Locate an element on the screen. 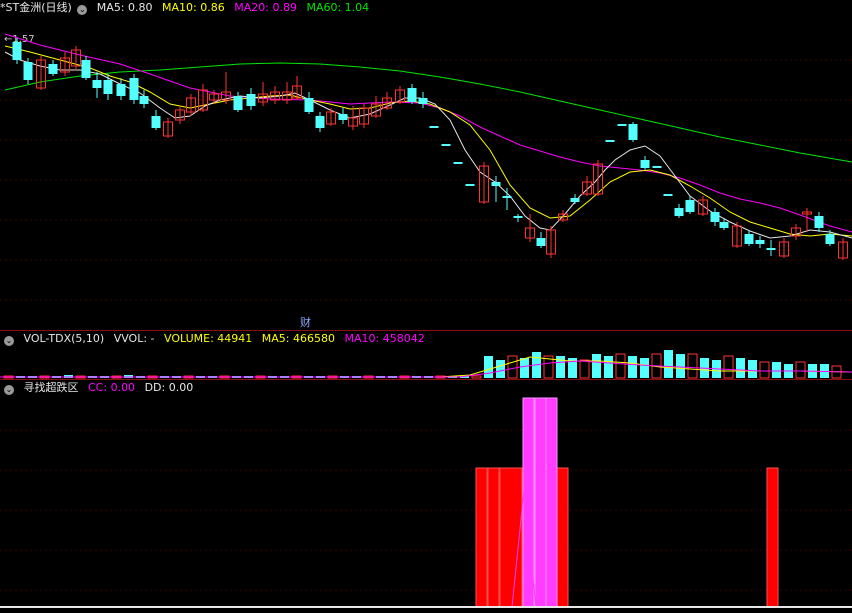 The width and height of the screenshot is (852, 613). ma60-label: MA60: 1.04 is located at coordinates (338, 7).